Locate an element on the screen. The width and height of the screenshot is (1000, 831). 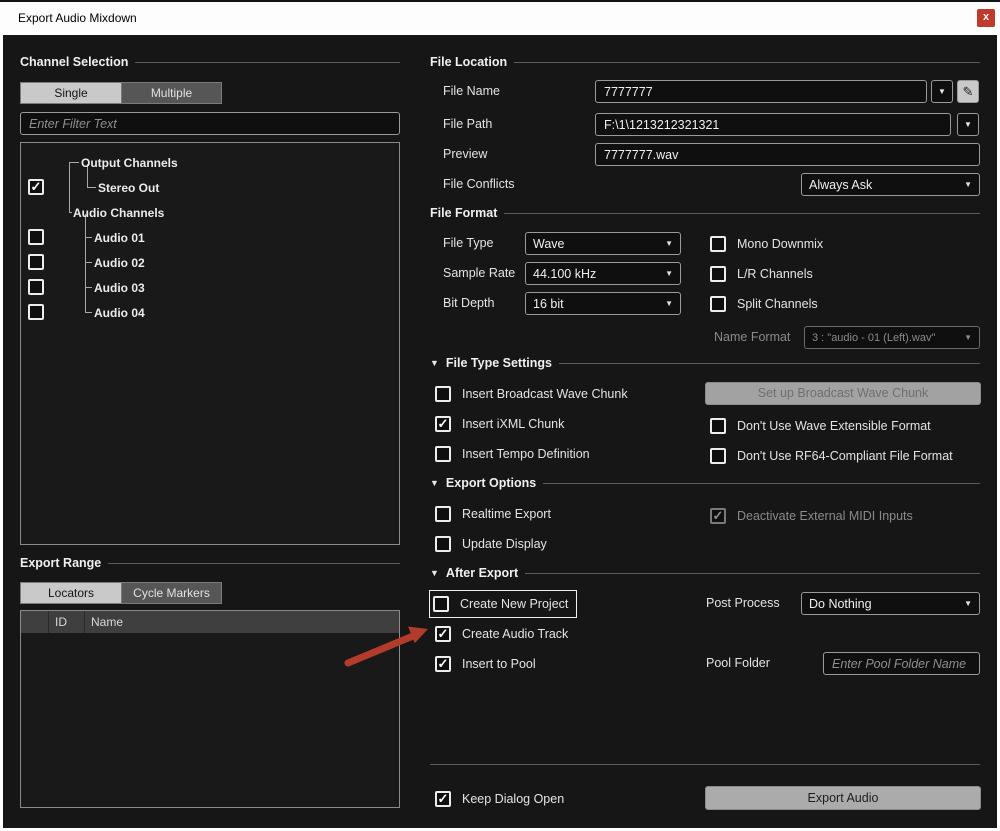
insert-broadcast-wave-chunk-checkbox is located at coordinates (443, 394).